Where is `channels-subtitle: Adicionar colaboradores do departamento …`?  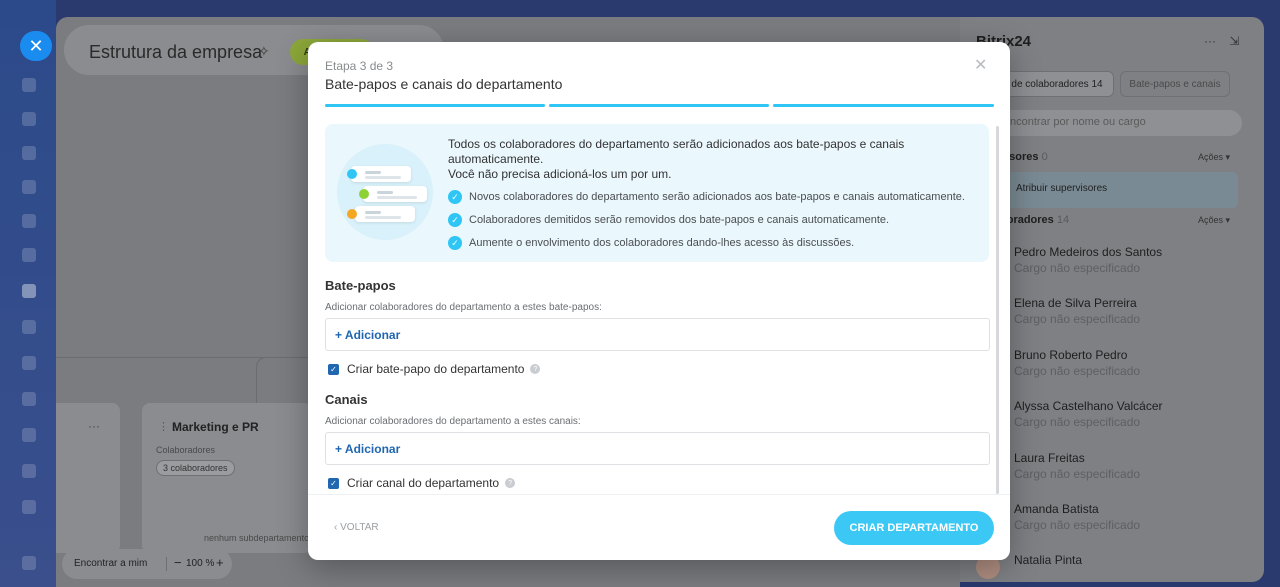
channels-subtitle: Adicionar colaboradores do departamento … is located at coordinates (453, 421).